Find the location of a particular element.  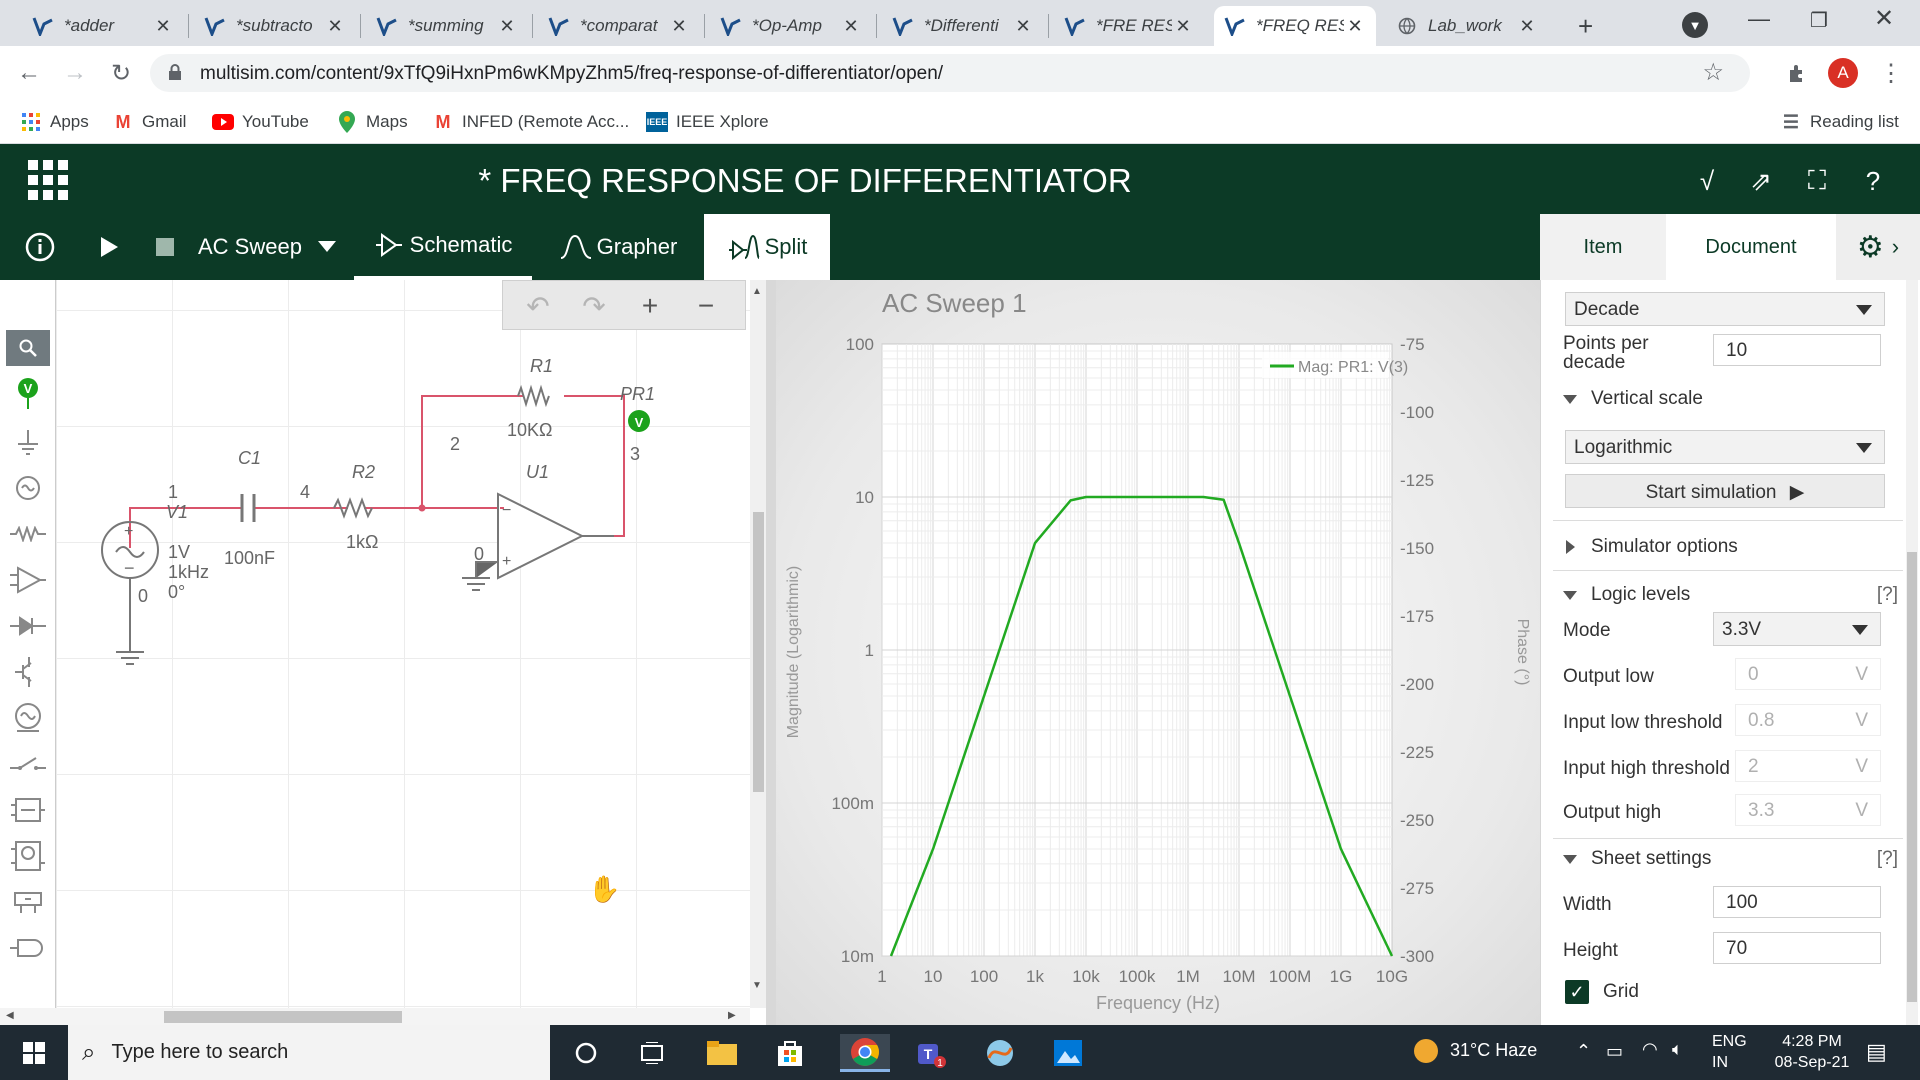

switch-icon is located at coordinates (28, 764).